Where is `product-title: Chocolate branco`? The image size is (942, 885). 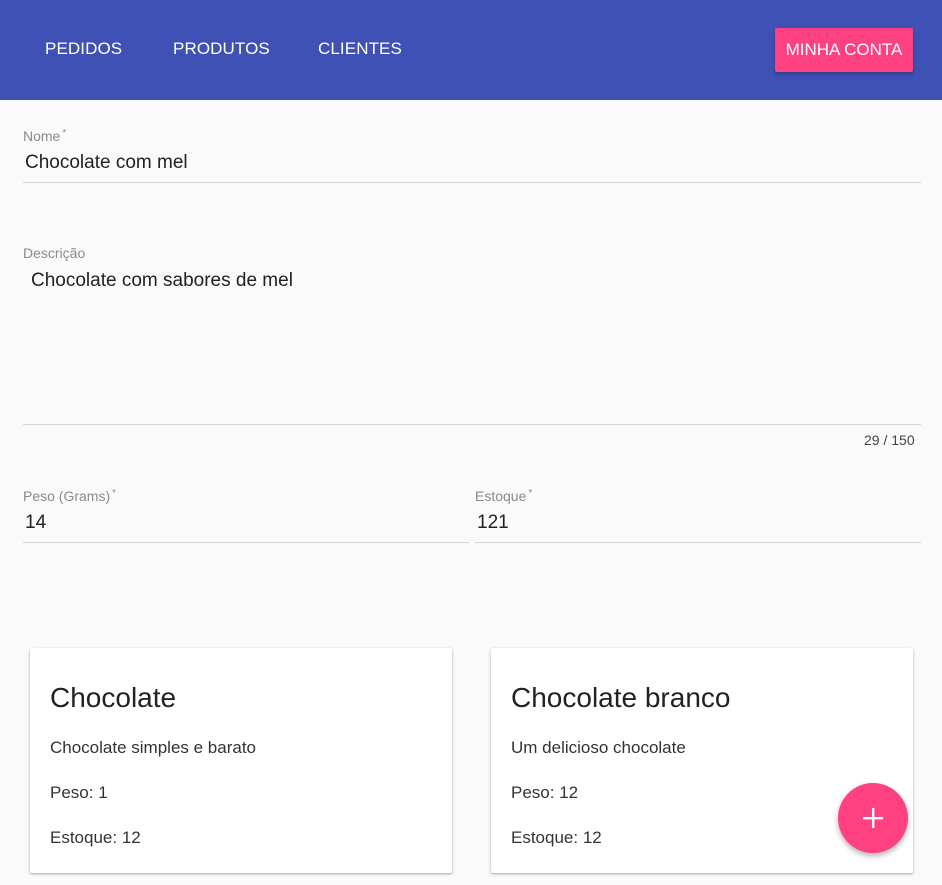 product-title: Chocolate branco is located at coordinates (621, 697).